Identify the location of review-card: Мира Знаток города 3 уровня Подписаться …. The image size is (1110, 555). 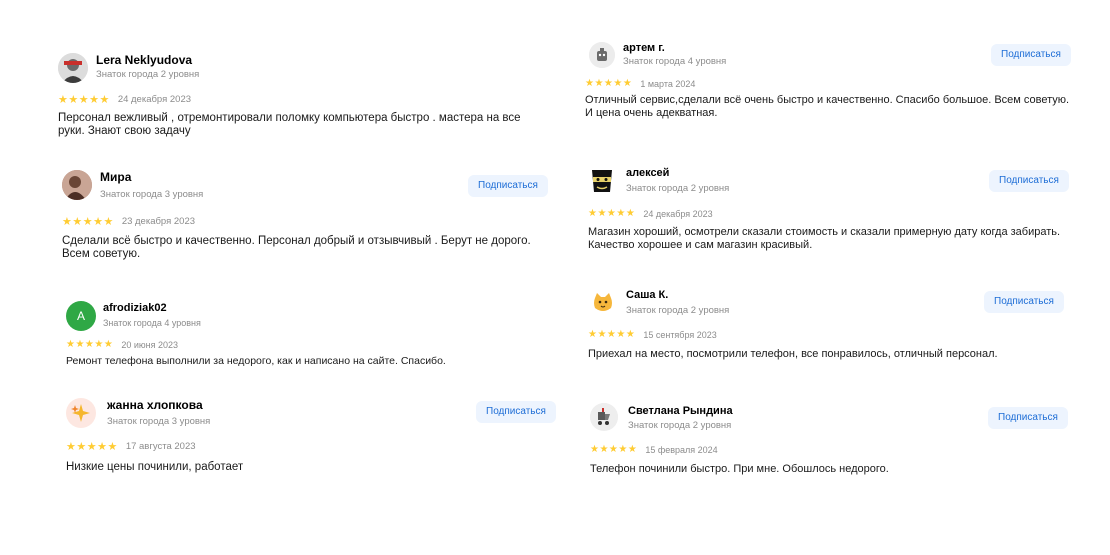
(307, 220).